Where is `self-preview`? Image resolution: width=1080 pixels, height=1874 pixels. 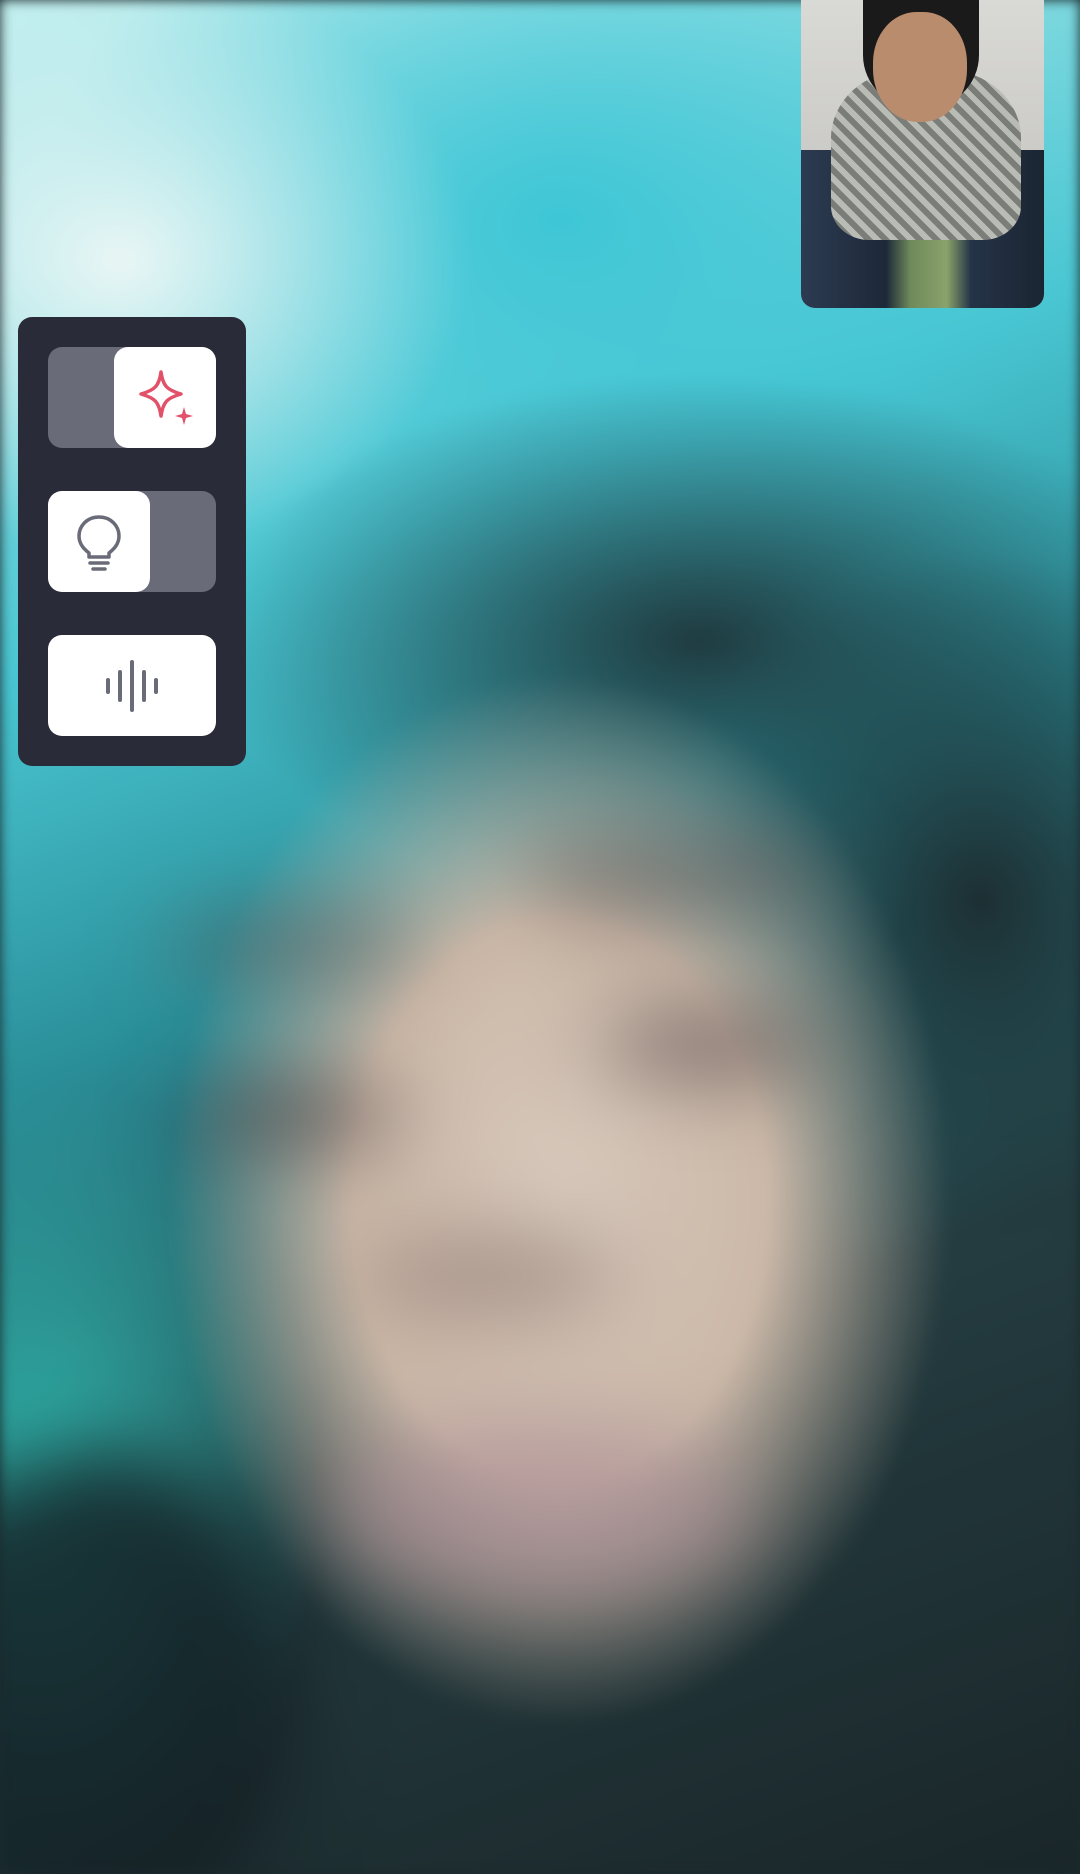 self-preview is located at coordinates (922, 154).